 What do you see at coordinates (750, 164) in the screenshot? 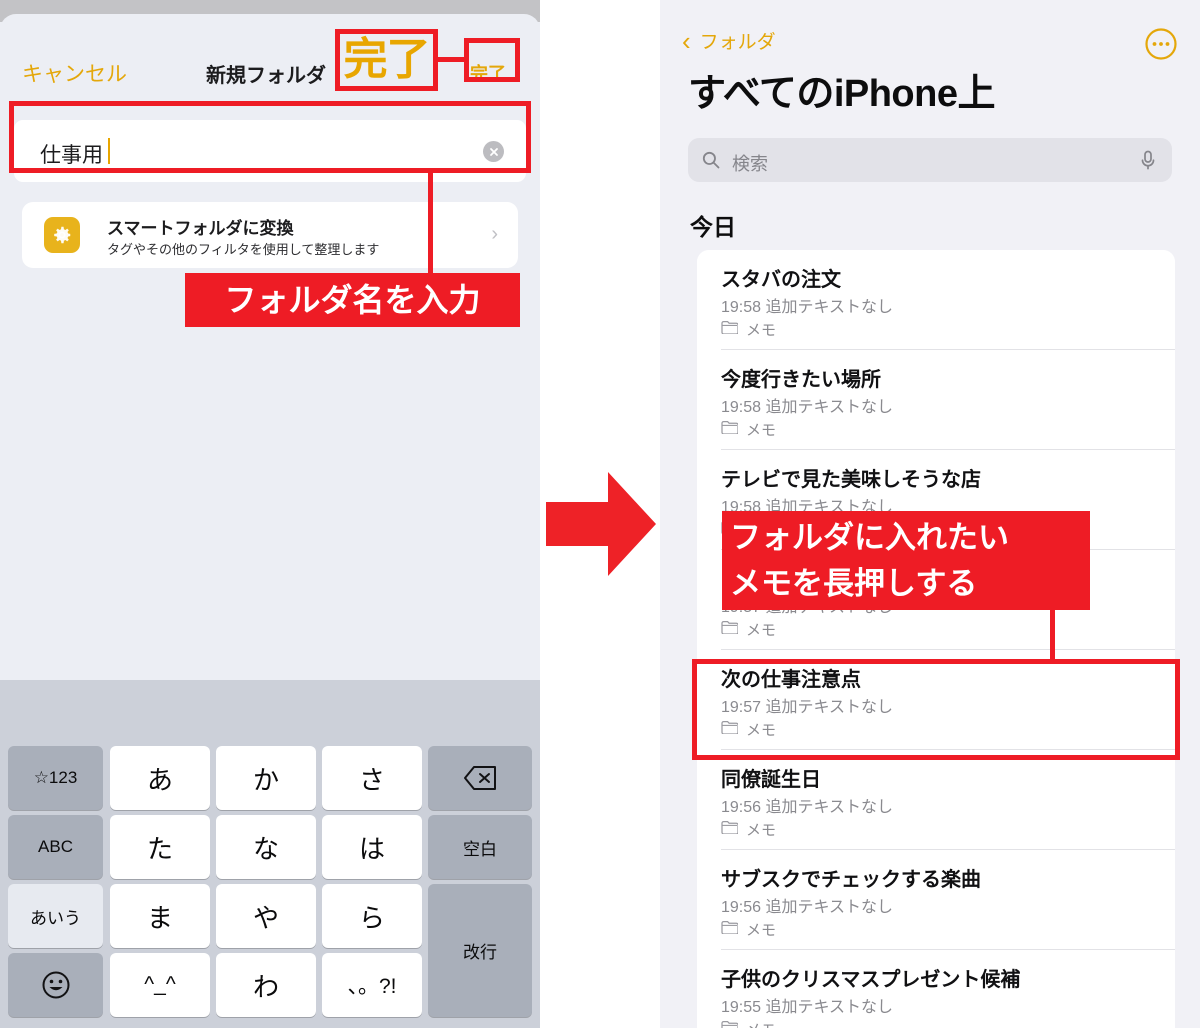
I see `search-placeholder: 検索` at bounding box center [750, 164].